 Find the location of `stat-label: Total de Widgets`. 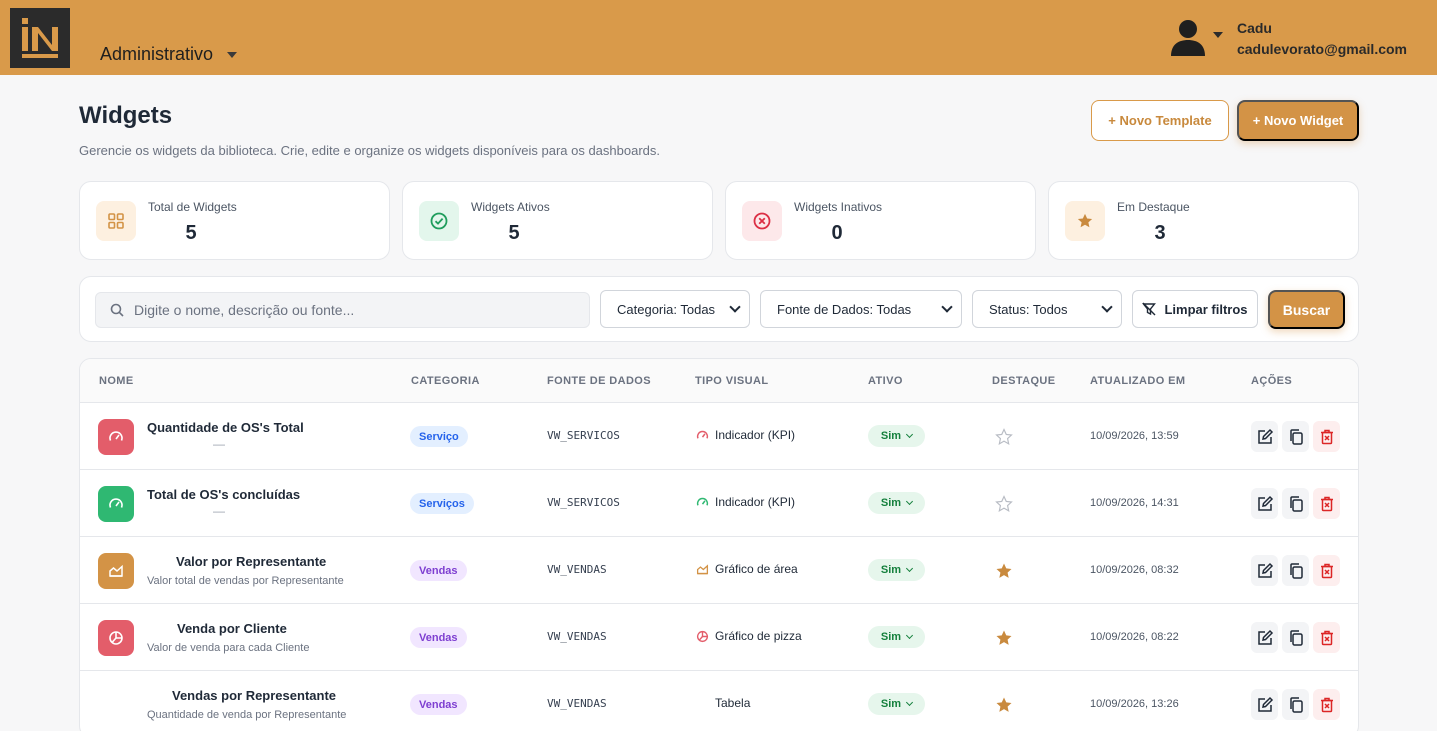

stat-label: Total de Widgets is located at coordinates (192, 207).